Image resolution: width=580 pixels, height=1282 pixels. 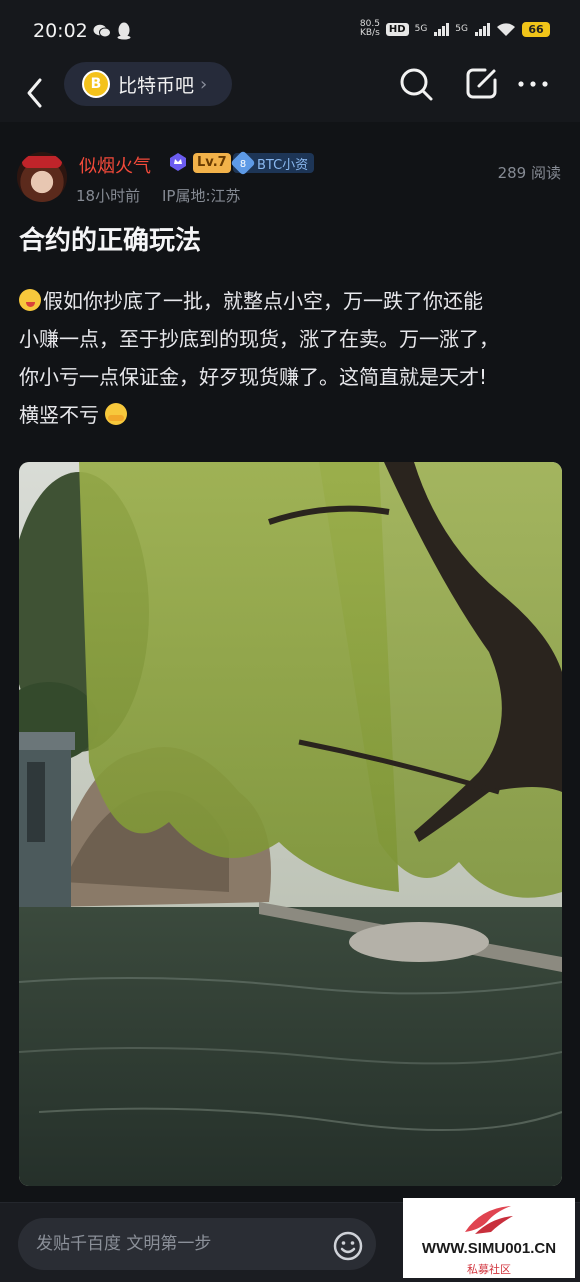 What do you see at coordinates (536, 29) in the screenshot?
I see `battery-indicator: 66` at bounding box center [536, 29].